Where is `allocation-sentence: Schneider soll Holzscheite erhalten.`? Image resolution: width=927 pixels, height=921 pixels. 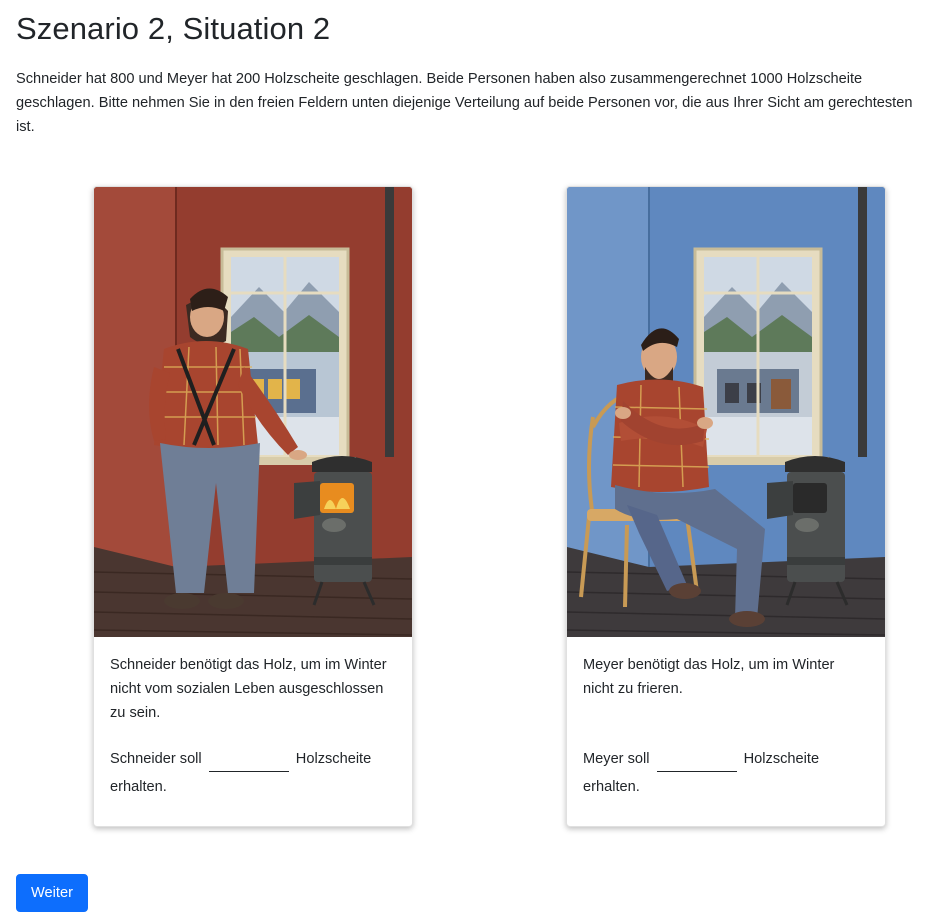
allocation-sentence: Schneider soll Holzscheite erhalten. is located at coordinates (253, 773).